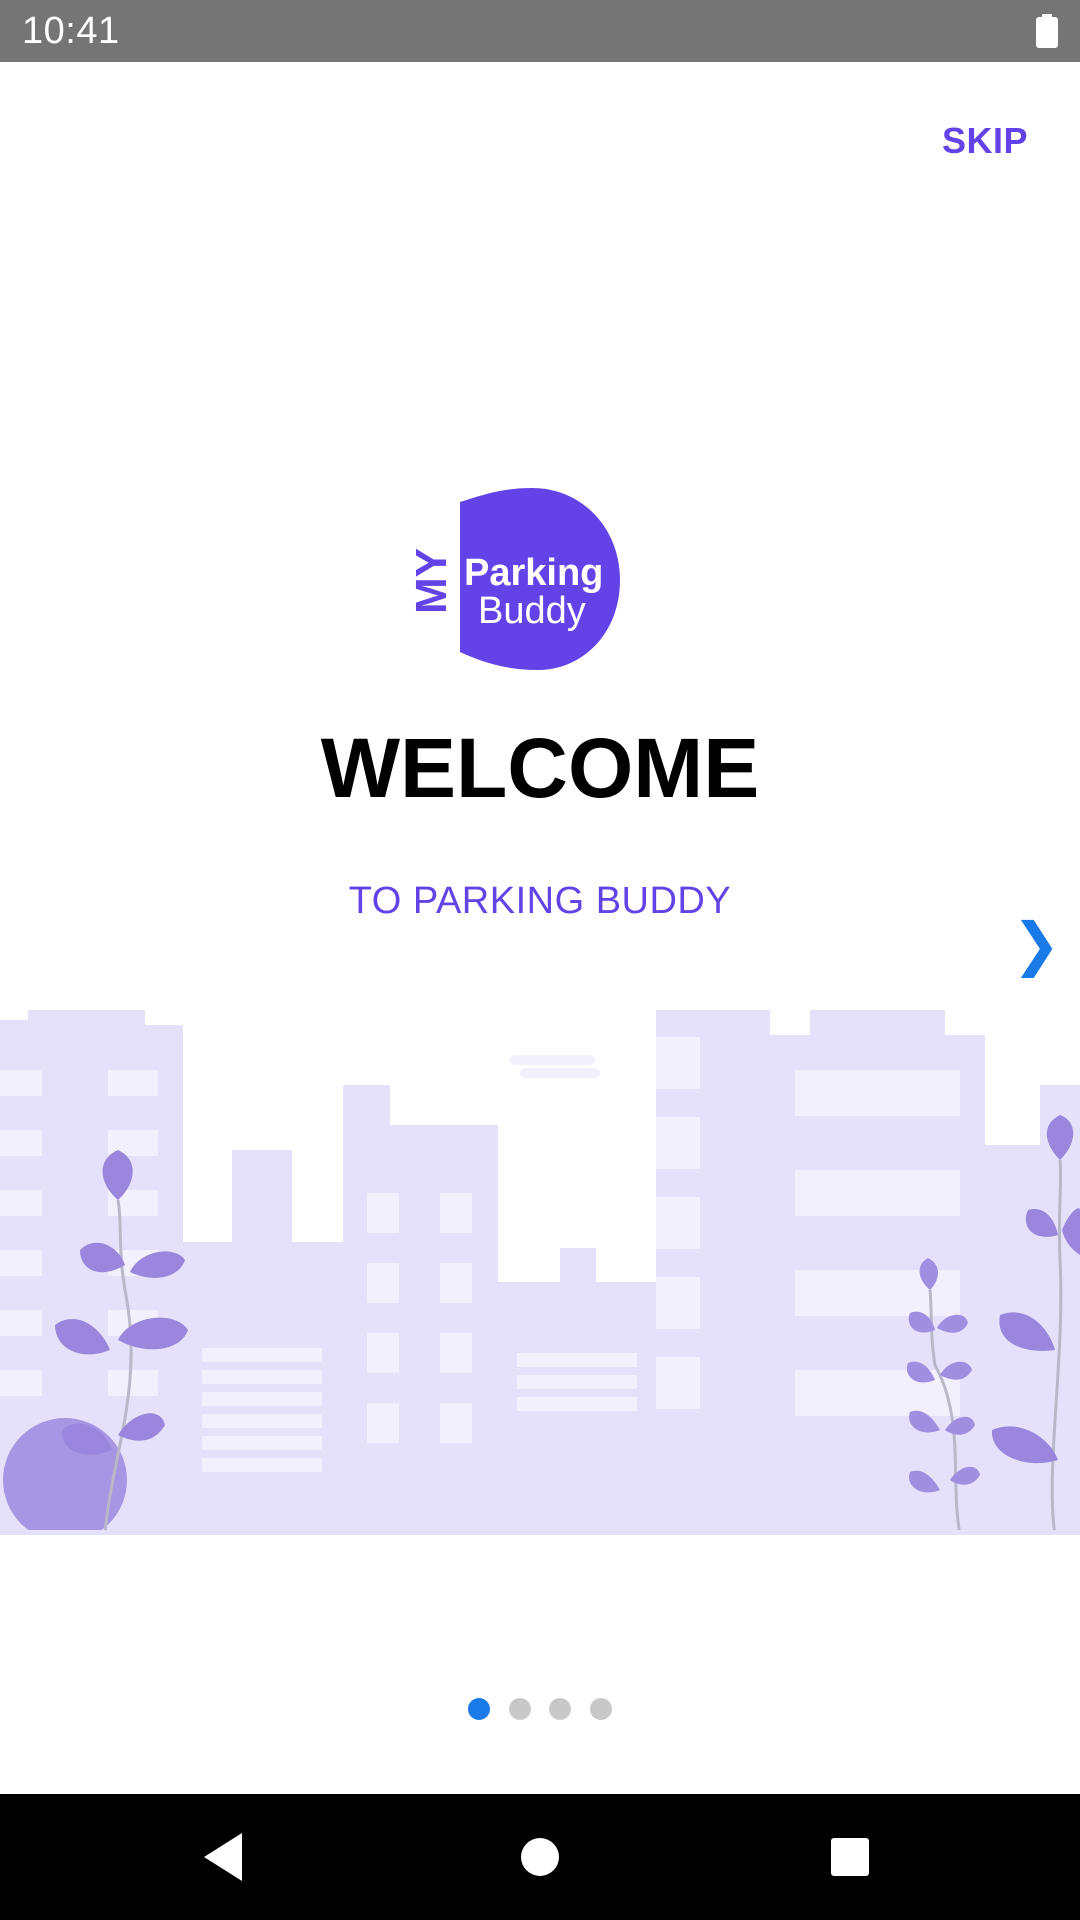  What do you see at coordinates (226, 1857) in the screenshot?
I see `back-icon` at bounding box center [226, 1857].